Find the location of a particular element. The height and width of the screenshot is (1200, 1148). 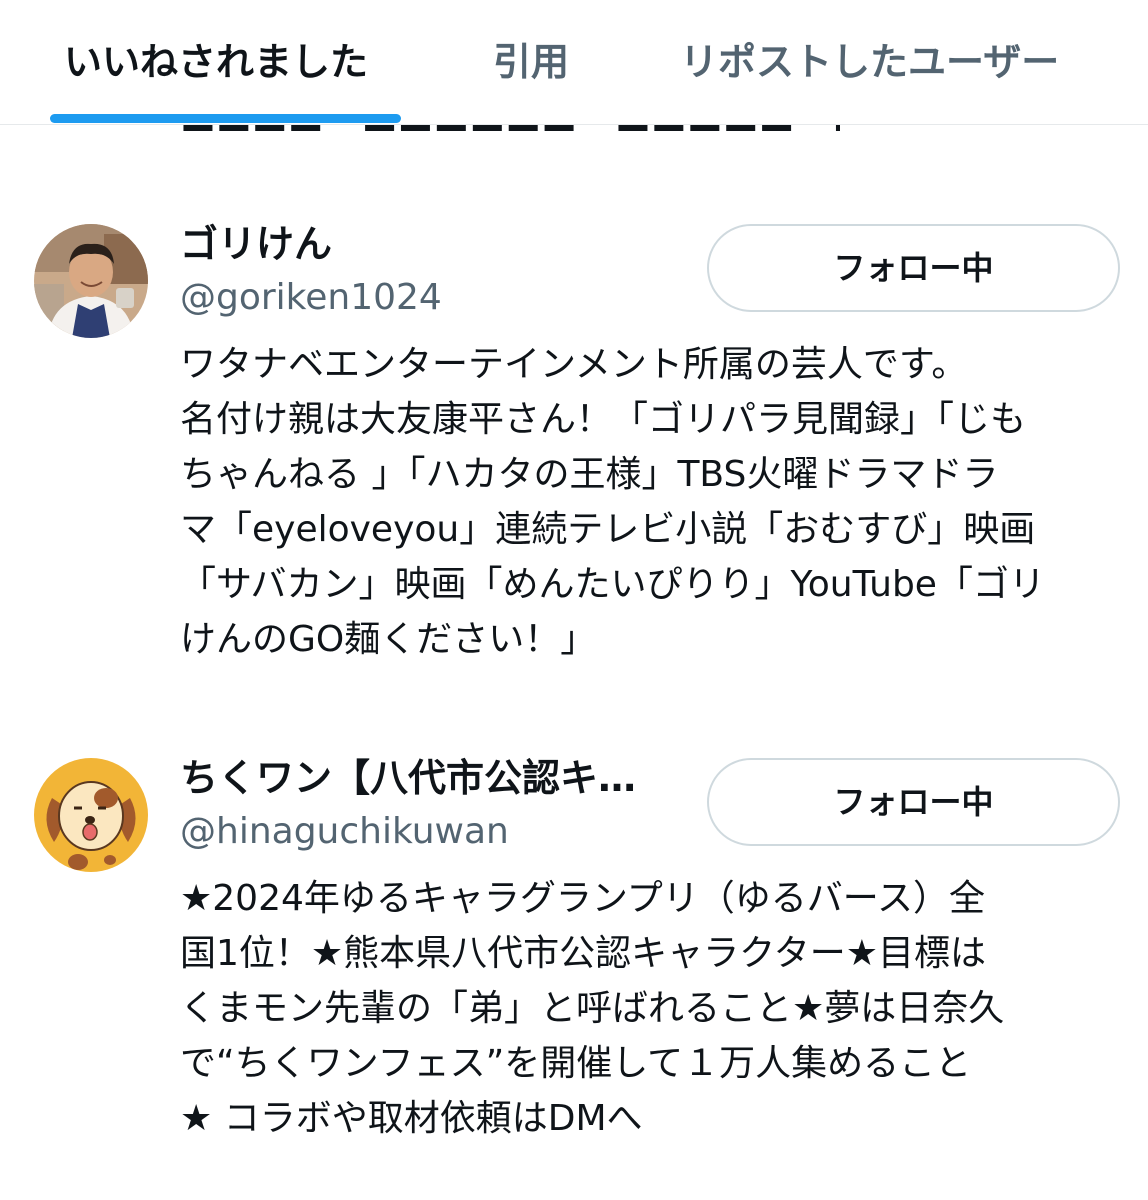

tab-bar: いいねされました 引用 リポストしたユーザー is located at coordinates (574, 62).